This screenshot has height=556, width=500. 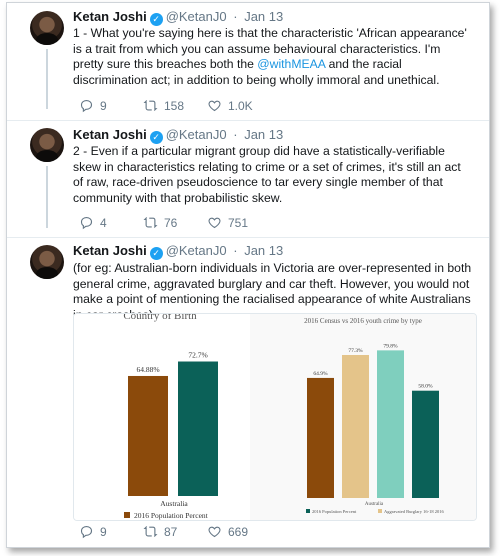 I want to click on retweet-button: 158, so click(x=163, y=105).